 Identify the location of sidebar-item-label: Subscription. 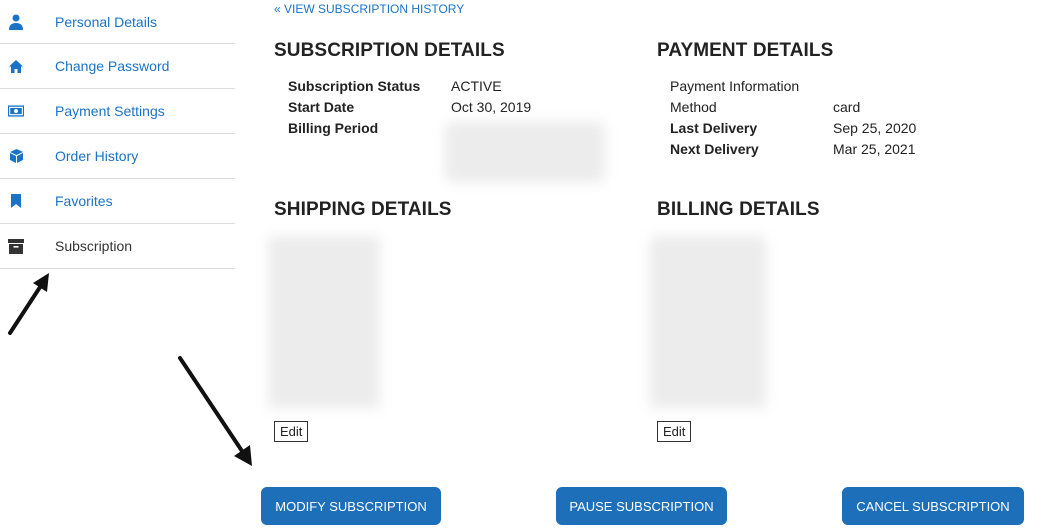
(94, 246).